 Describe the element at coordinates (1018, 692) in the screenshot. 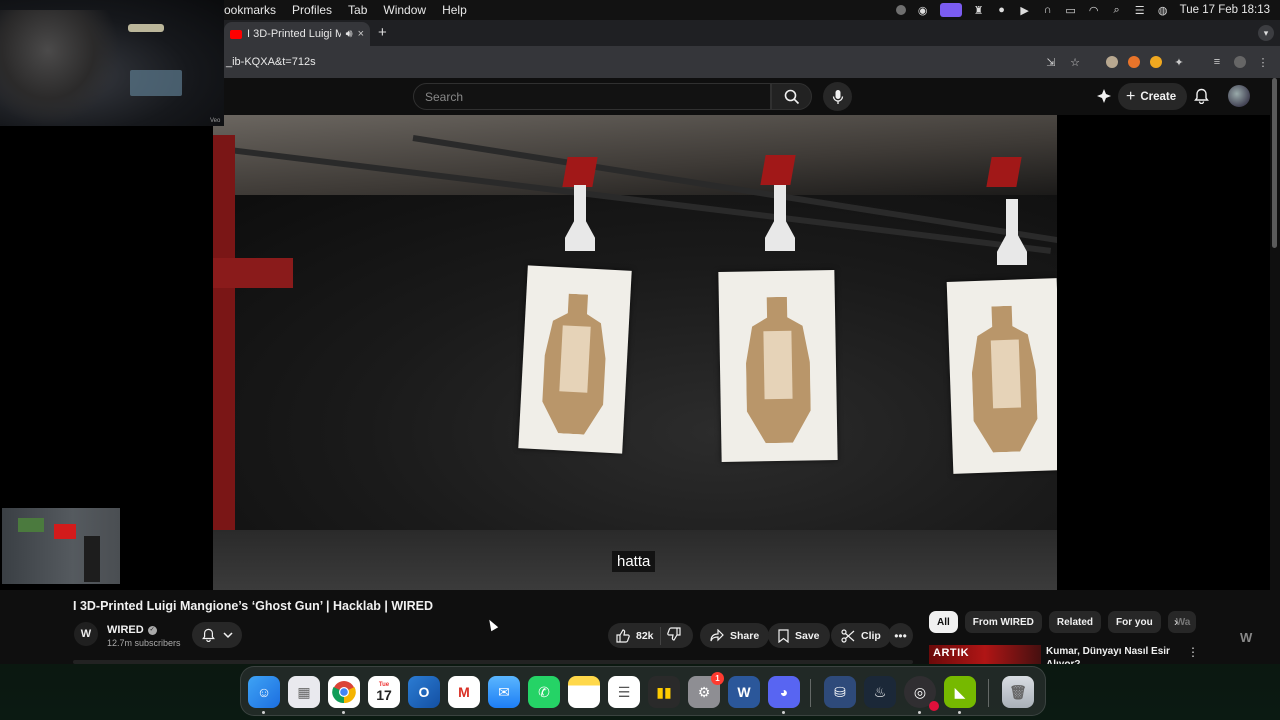

I see `trash-icon: 🗑︎` at that location.